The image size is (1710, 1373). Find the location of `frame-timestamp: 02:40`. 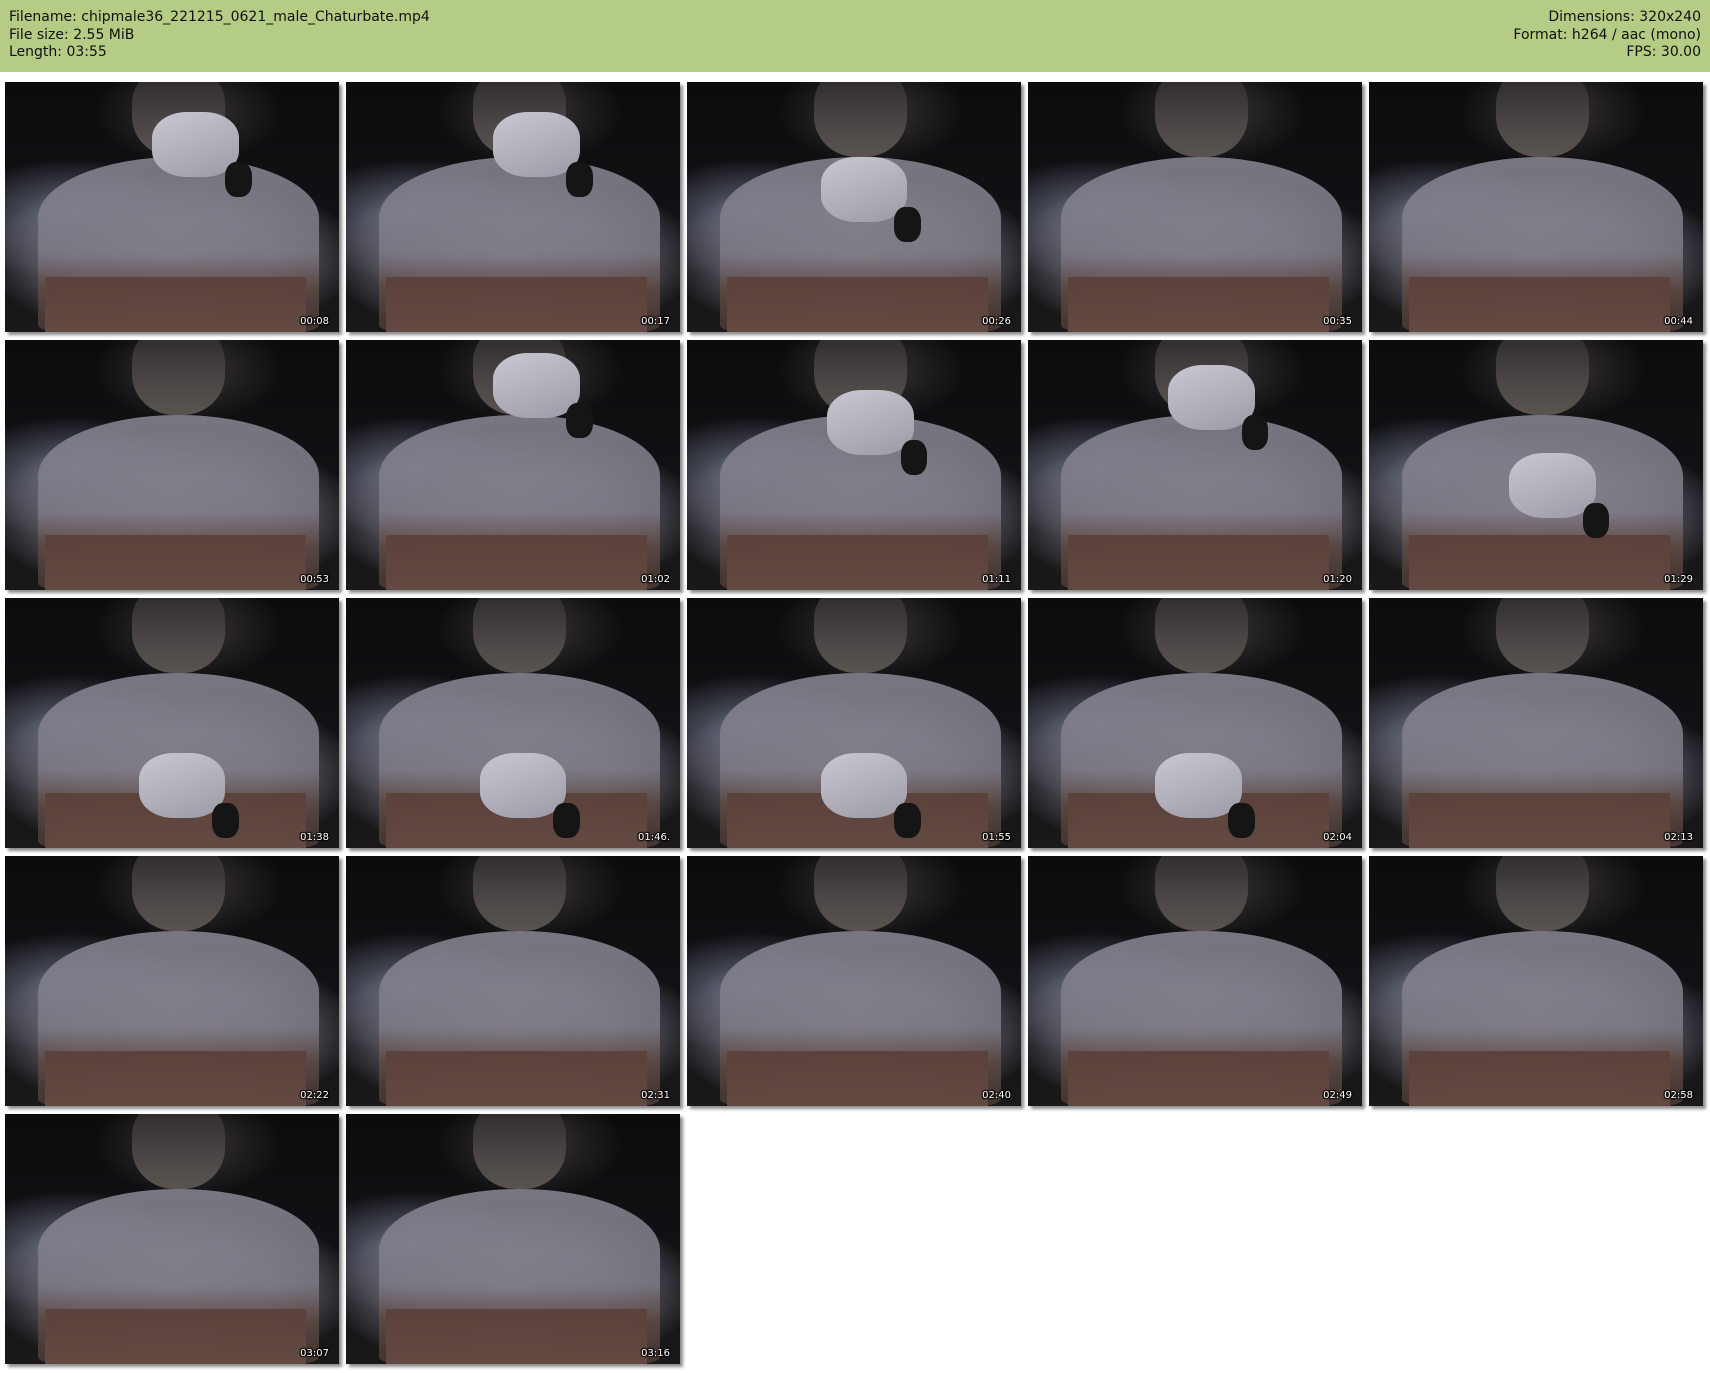

frame-timestamp: 02:40 is located at coordinates (996, 1095).